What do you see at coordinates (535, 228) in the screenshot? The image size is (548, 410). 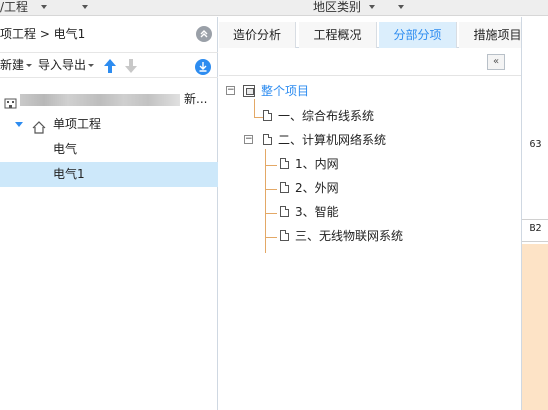 I see `grid-cell-value: B2` at bounding box center [535, 228].